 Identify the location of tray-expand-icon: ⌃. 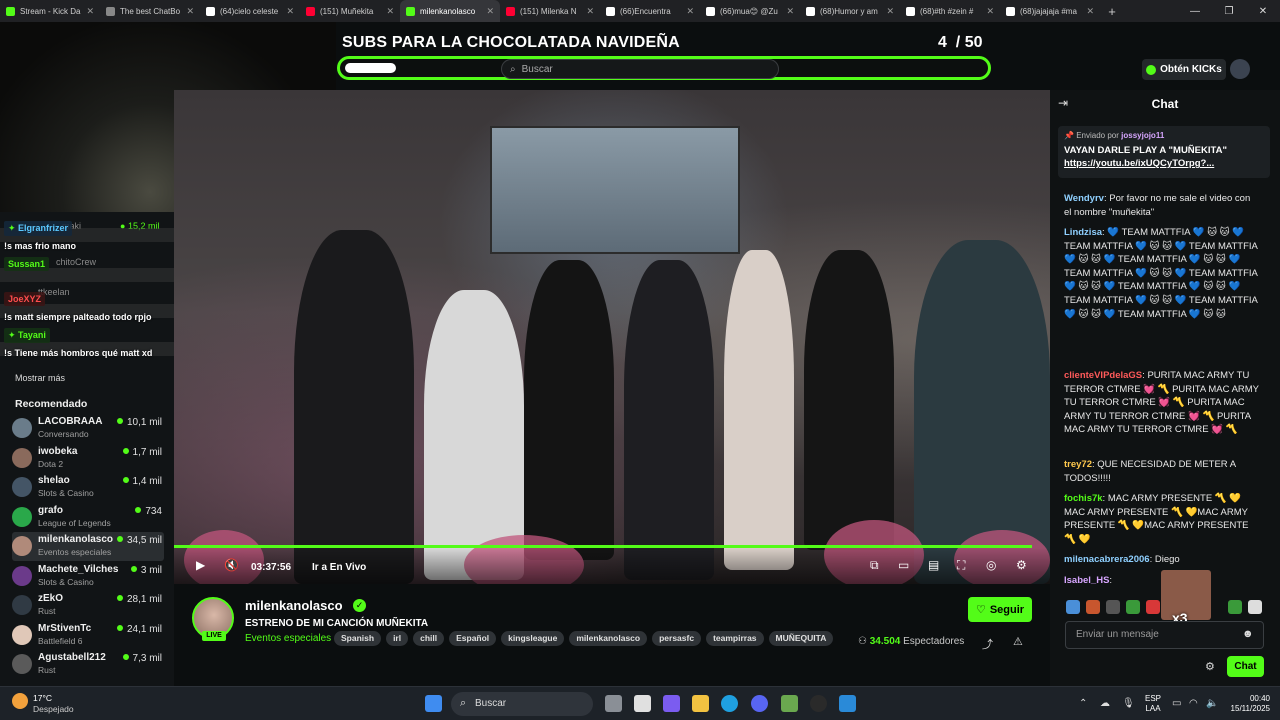
(1083, 703).